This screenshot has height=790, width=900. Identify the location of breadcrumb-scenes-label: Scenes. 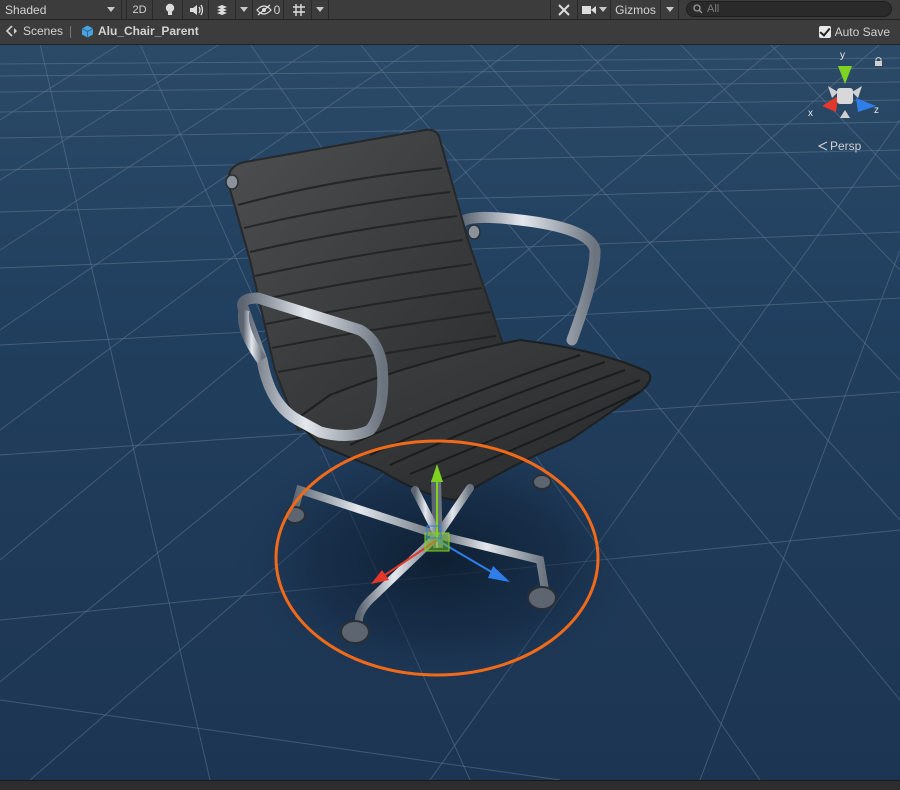
(43, 31).